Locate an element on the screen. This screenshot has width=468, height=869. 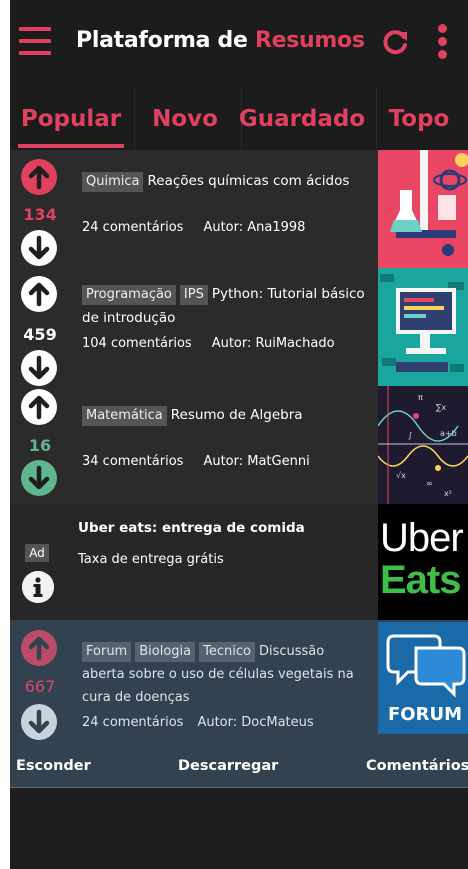
vote-score: 134 is located at coordinates (40, 214).